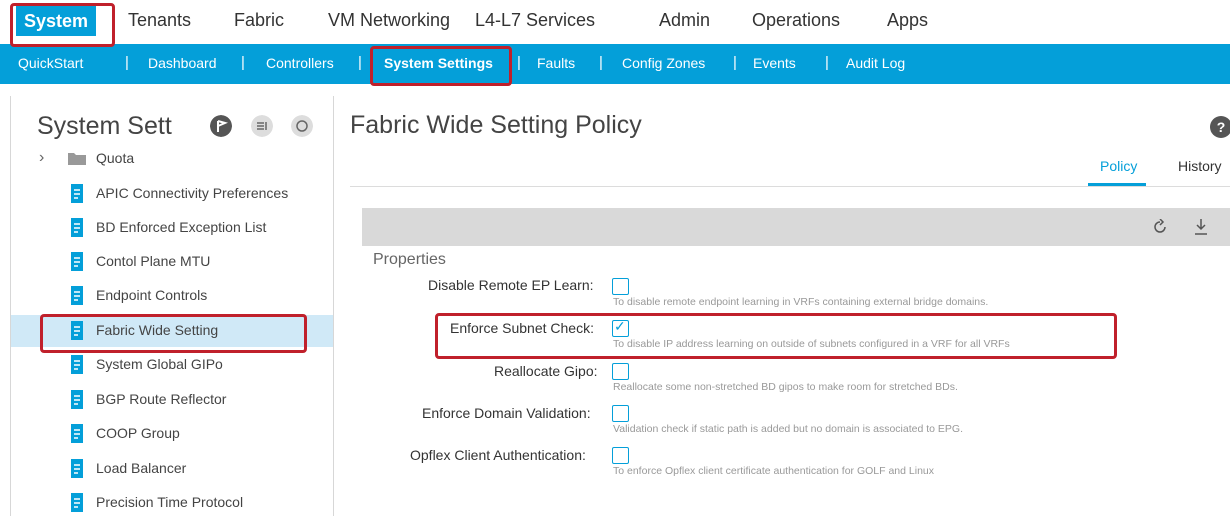 The width and height of the screenshot is (1230, 519). I want to click on subnav-dashboard: Dashboard, so click(182, 63).